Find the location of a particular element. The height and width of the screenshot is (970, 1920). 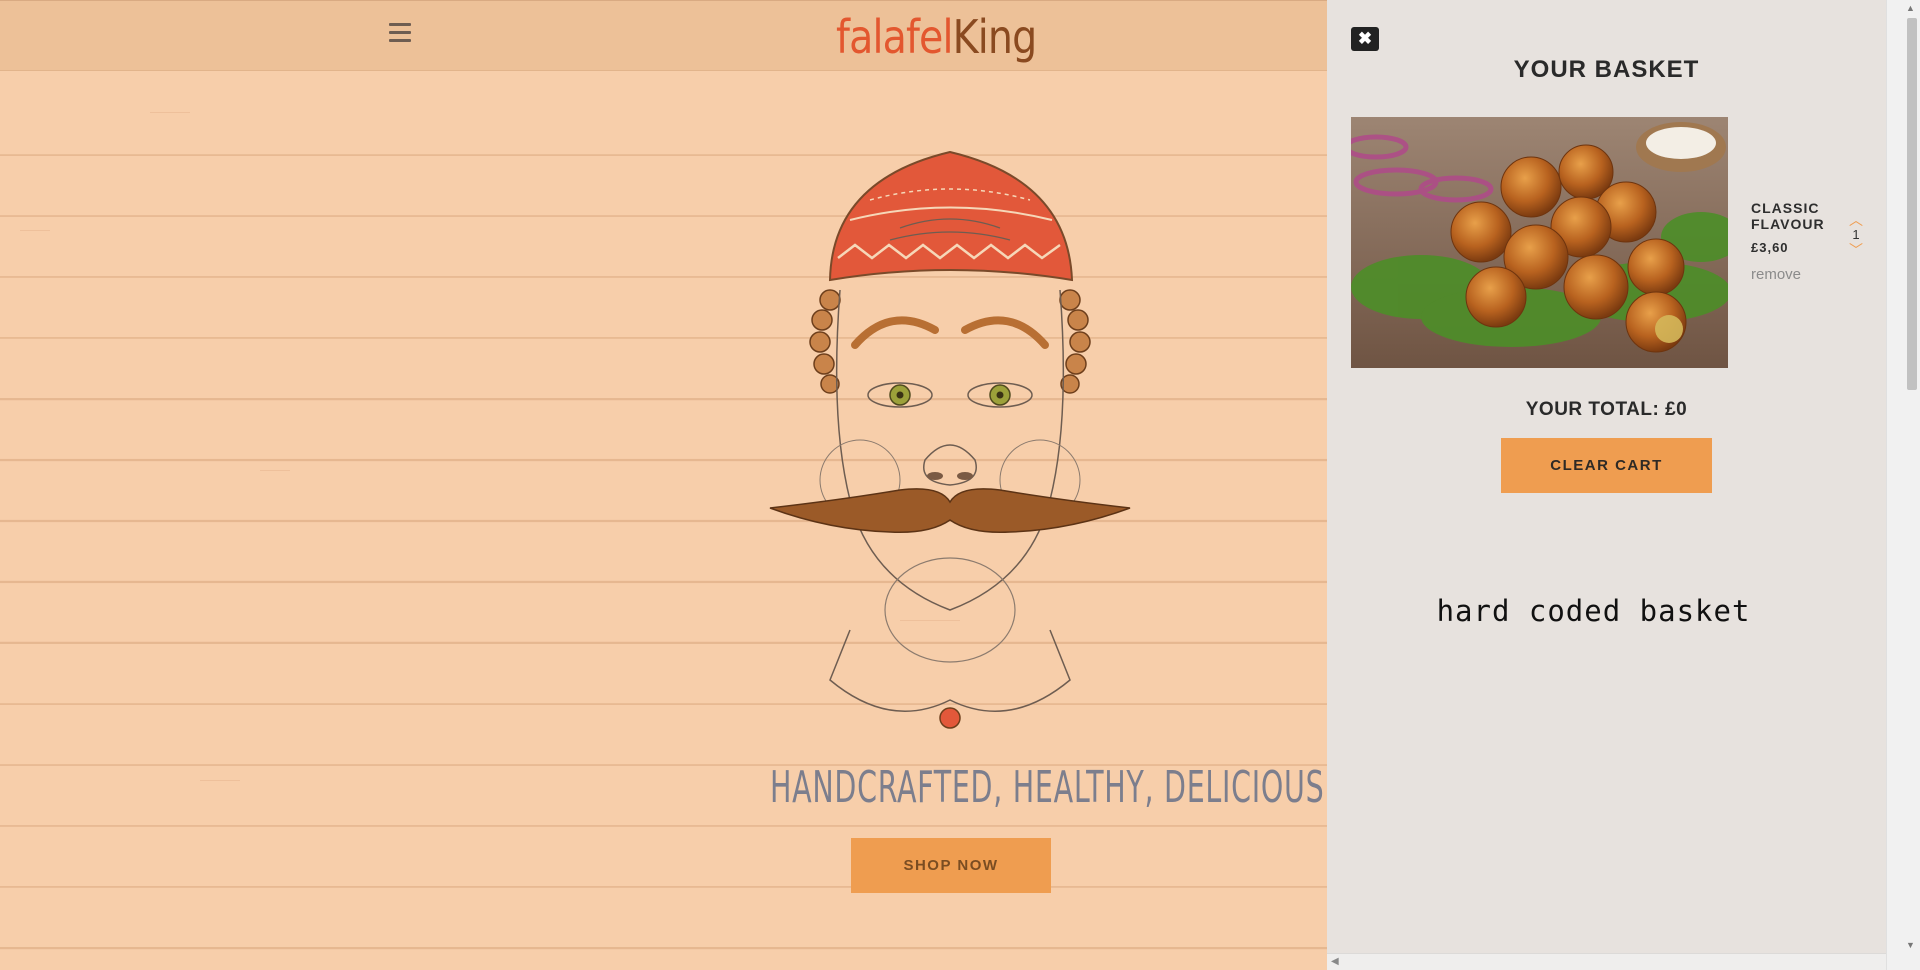

basket-title: YOUR BASKET is located at coordinates (1606, 69).